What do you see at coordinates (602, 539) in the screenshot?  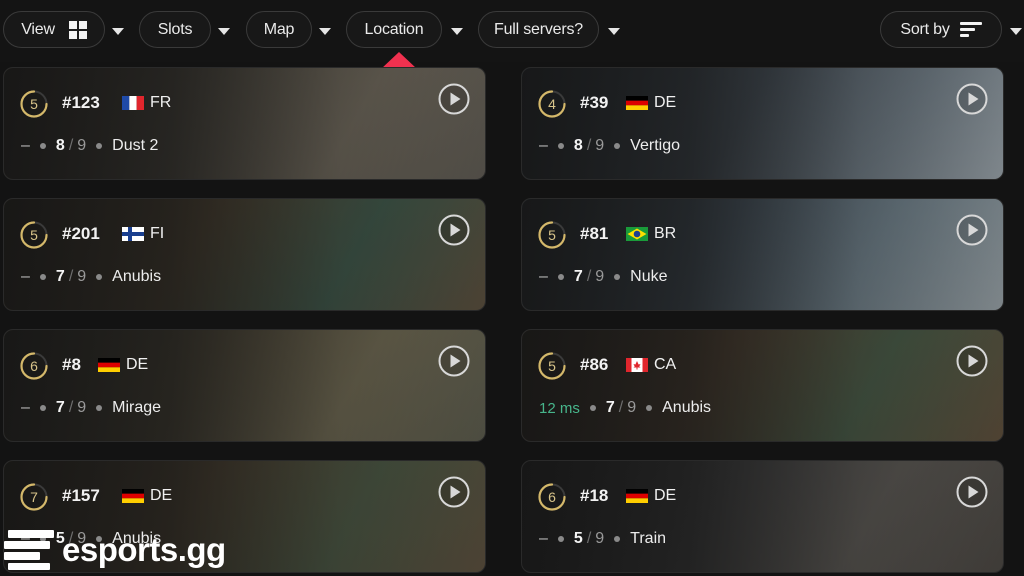 I see `server-stats: – 5/9 Train` at bounding box center [602, 539].